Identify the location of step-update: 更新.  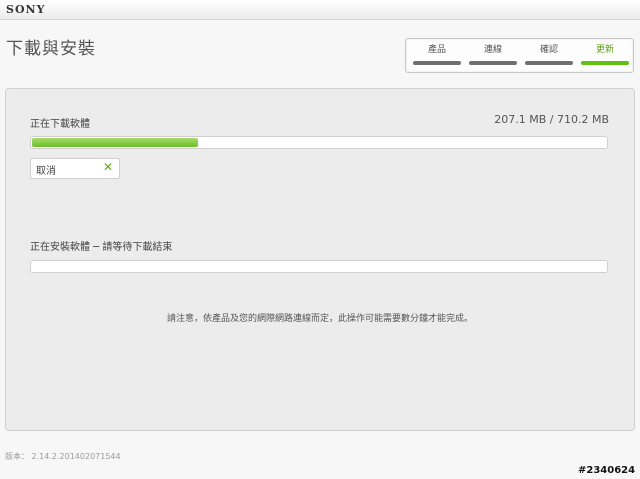
(605, 54).